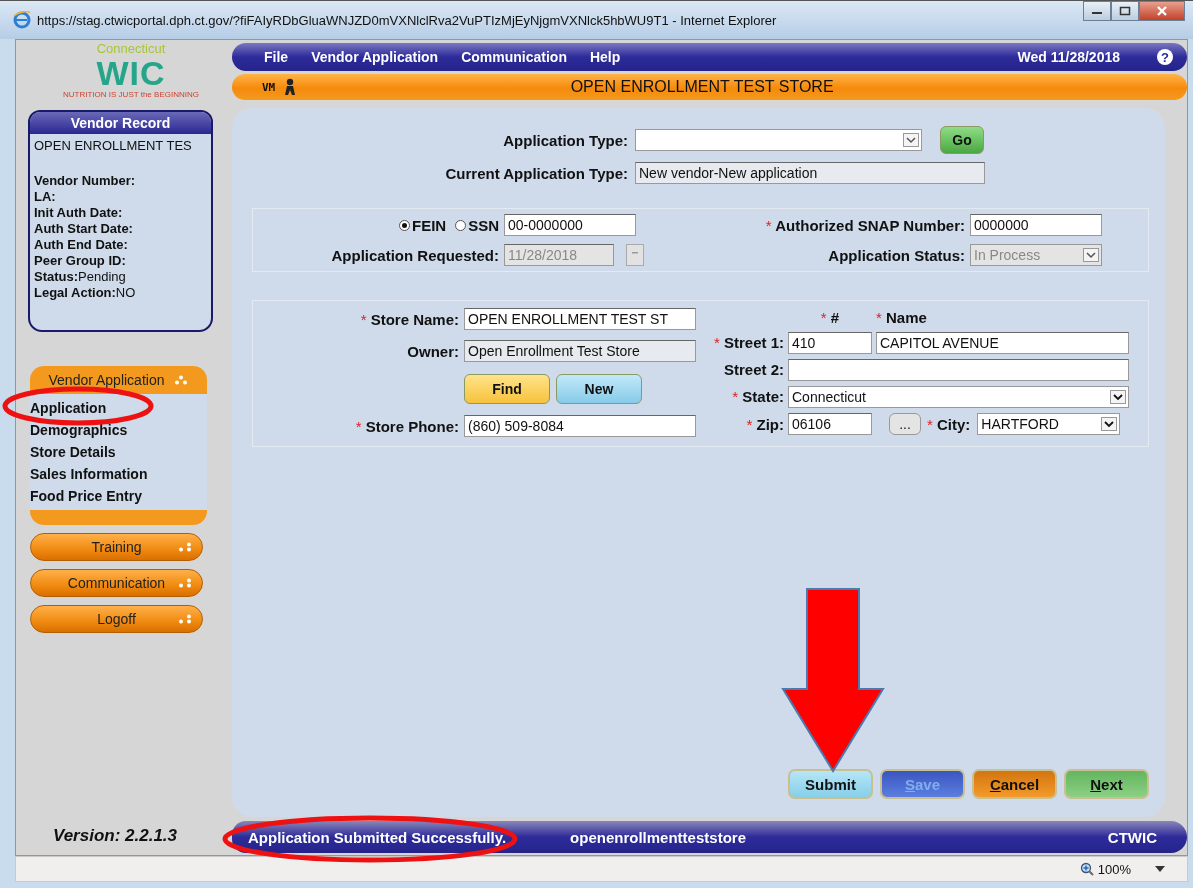  What do you see at coordinates (375, 57) in the screenshot?
I see `menu-item: Vendor Application` at bounding box center [375, 57].